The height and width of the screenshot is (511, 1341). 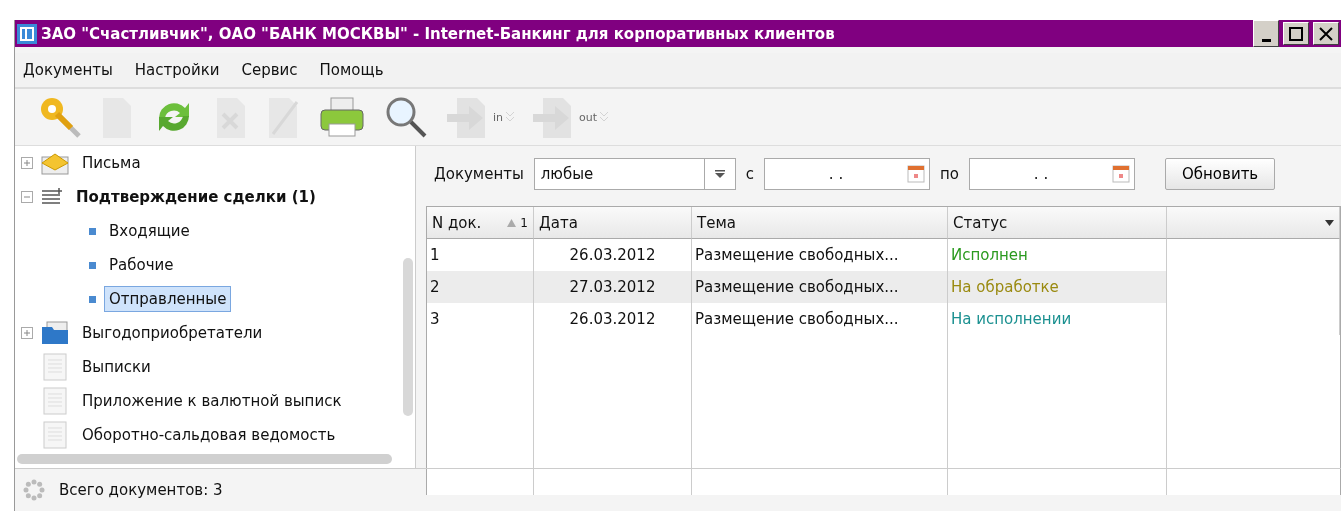 What do you see at coordinates (512, 222) in the screenshot?
I see `sort-up-icon` at bounding box center [512, 222].